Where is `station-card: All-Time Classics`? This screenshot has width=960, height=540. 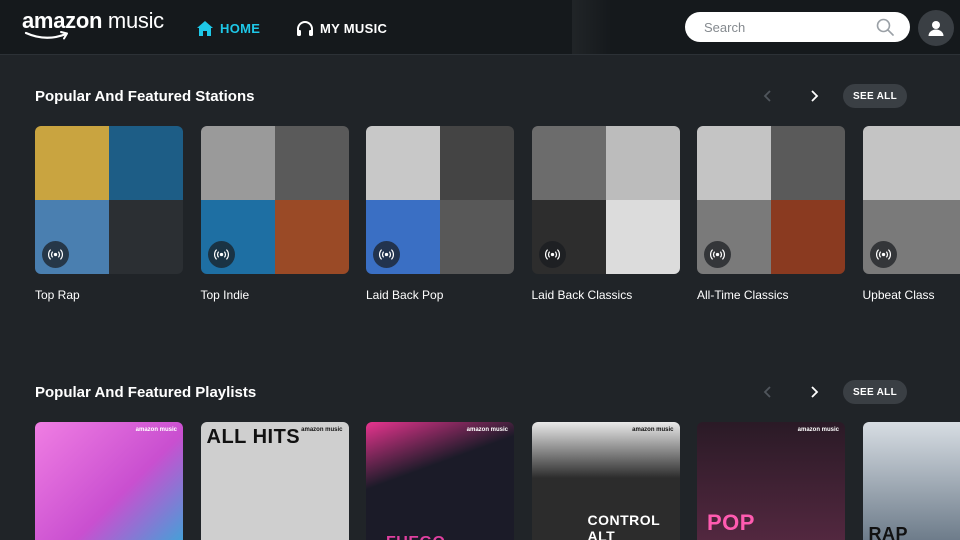 station-card: All-Time Classics is located at coordinates (771, 214).